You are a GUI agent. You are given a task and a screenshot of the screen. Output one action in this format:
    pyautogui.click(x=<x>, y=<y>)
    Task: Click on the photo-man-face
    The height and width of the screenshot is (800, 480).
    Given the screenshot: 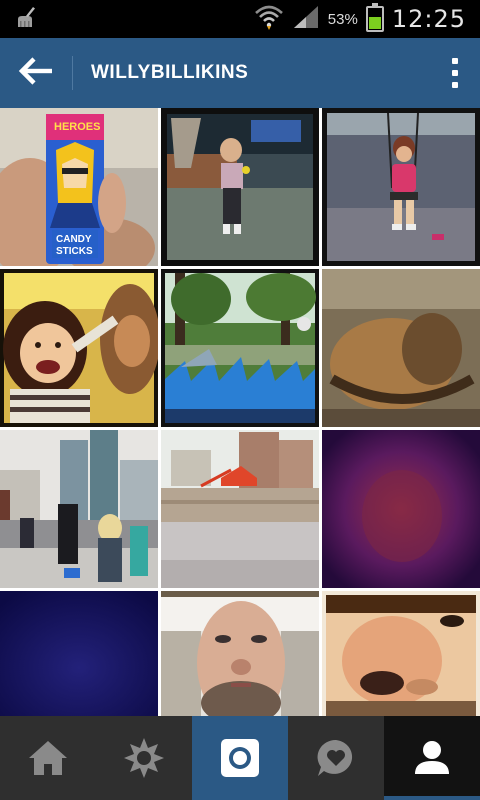 What is the action you would take?
    pyautogui.click(x=240, y=653)
    